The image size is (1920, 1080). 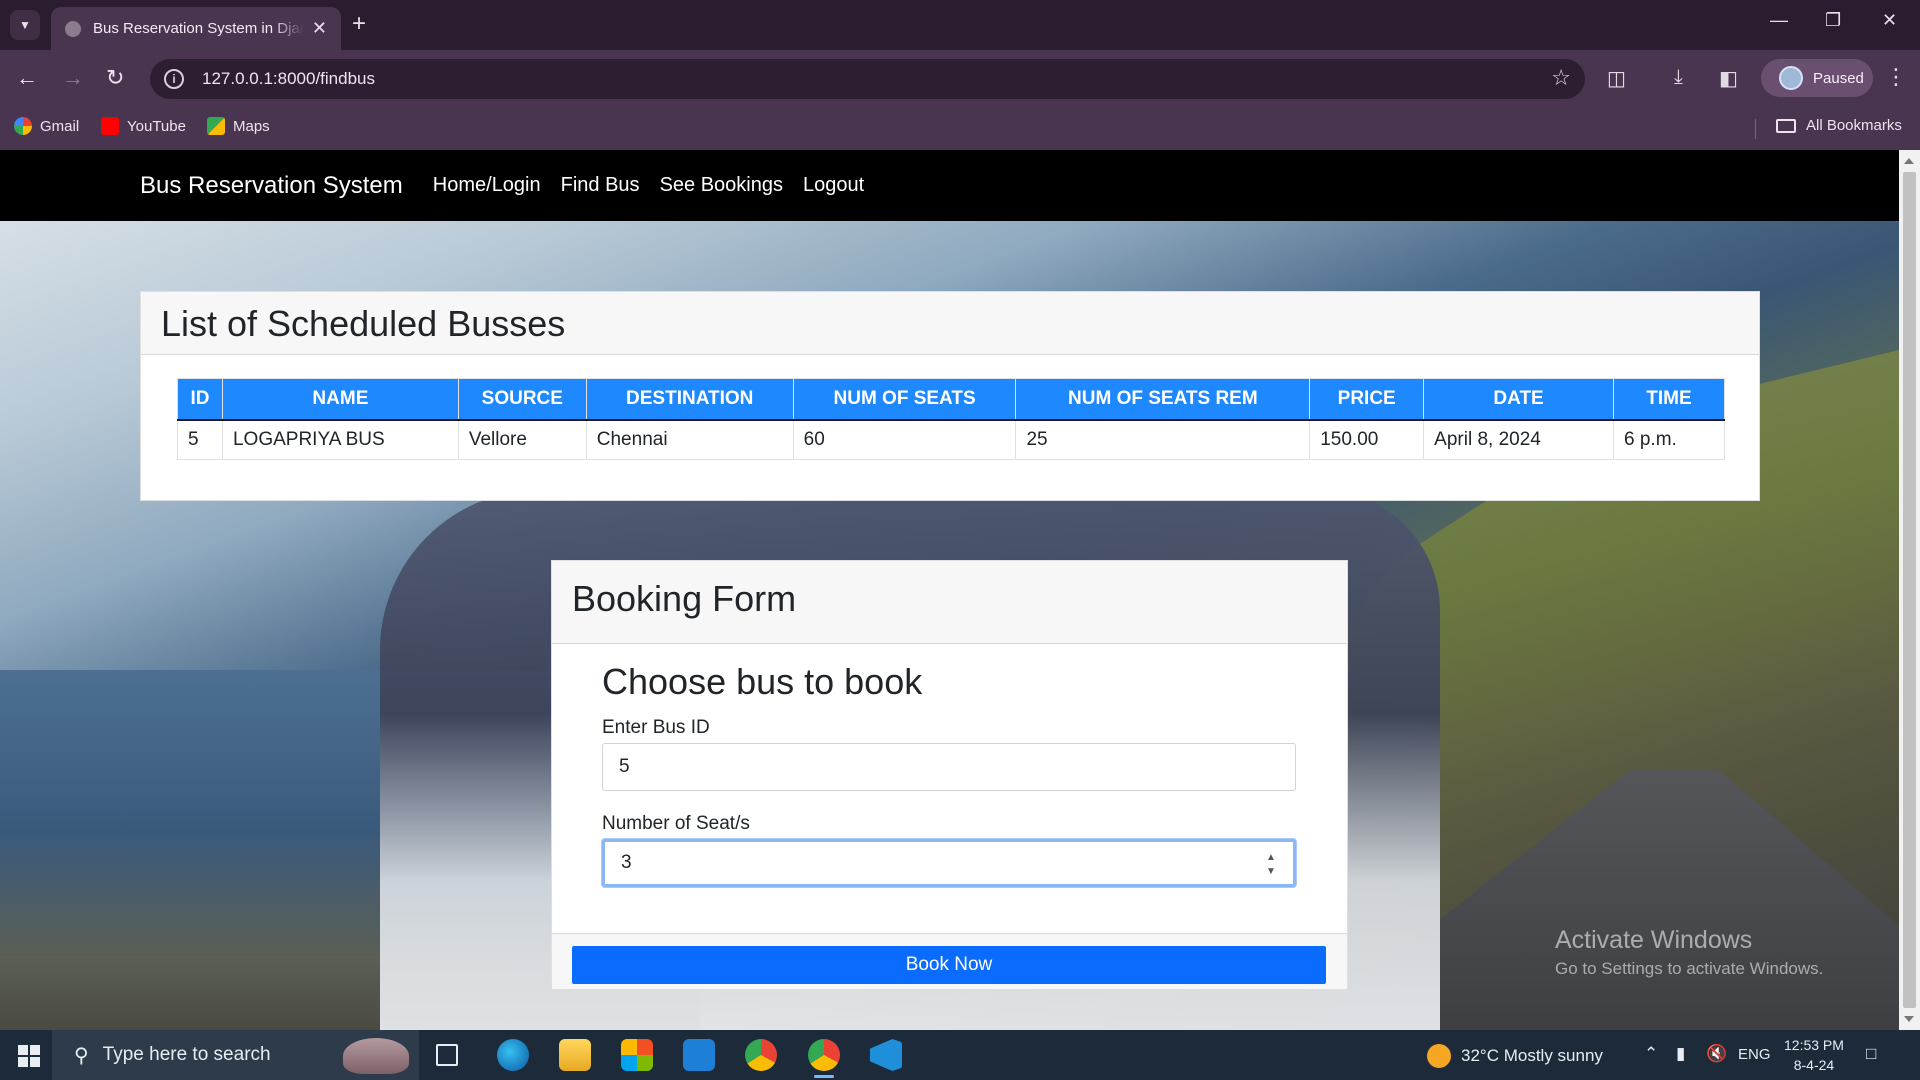 What do you see at coordinates (1754, 1054) in the screenshot?
I see `language-indicator: ENG` at bounding box center [1754, 1054].